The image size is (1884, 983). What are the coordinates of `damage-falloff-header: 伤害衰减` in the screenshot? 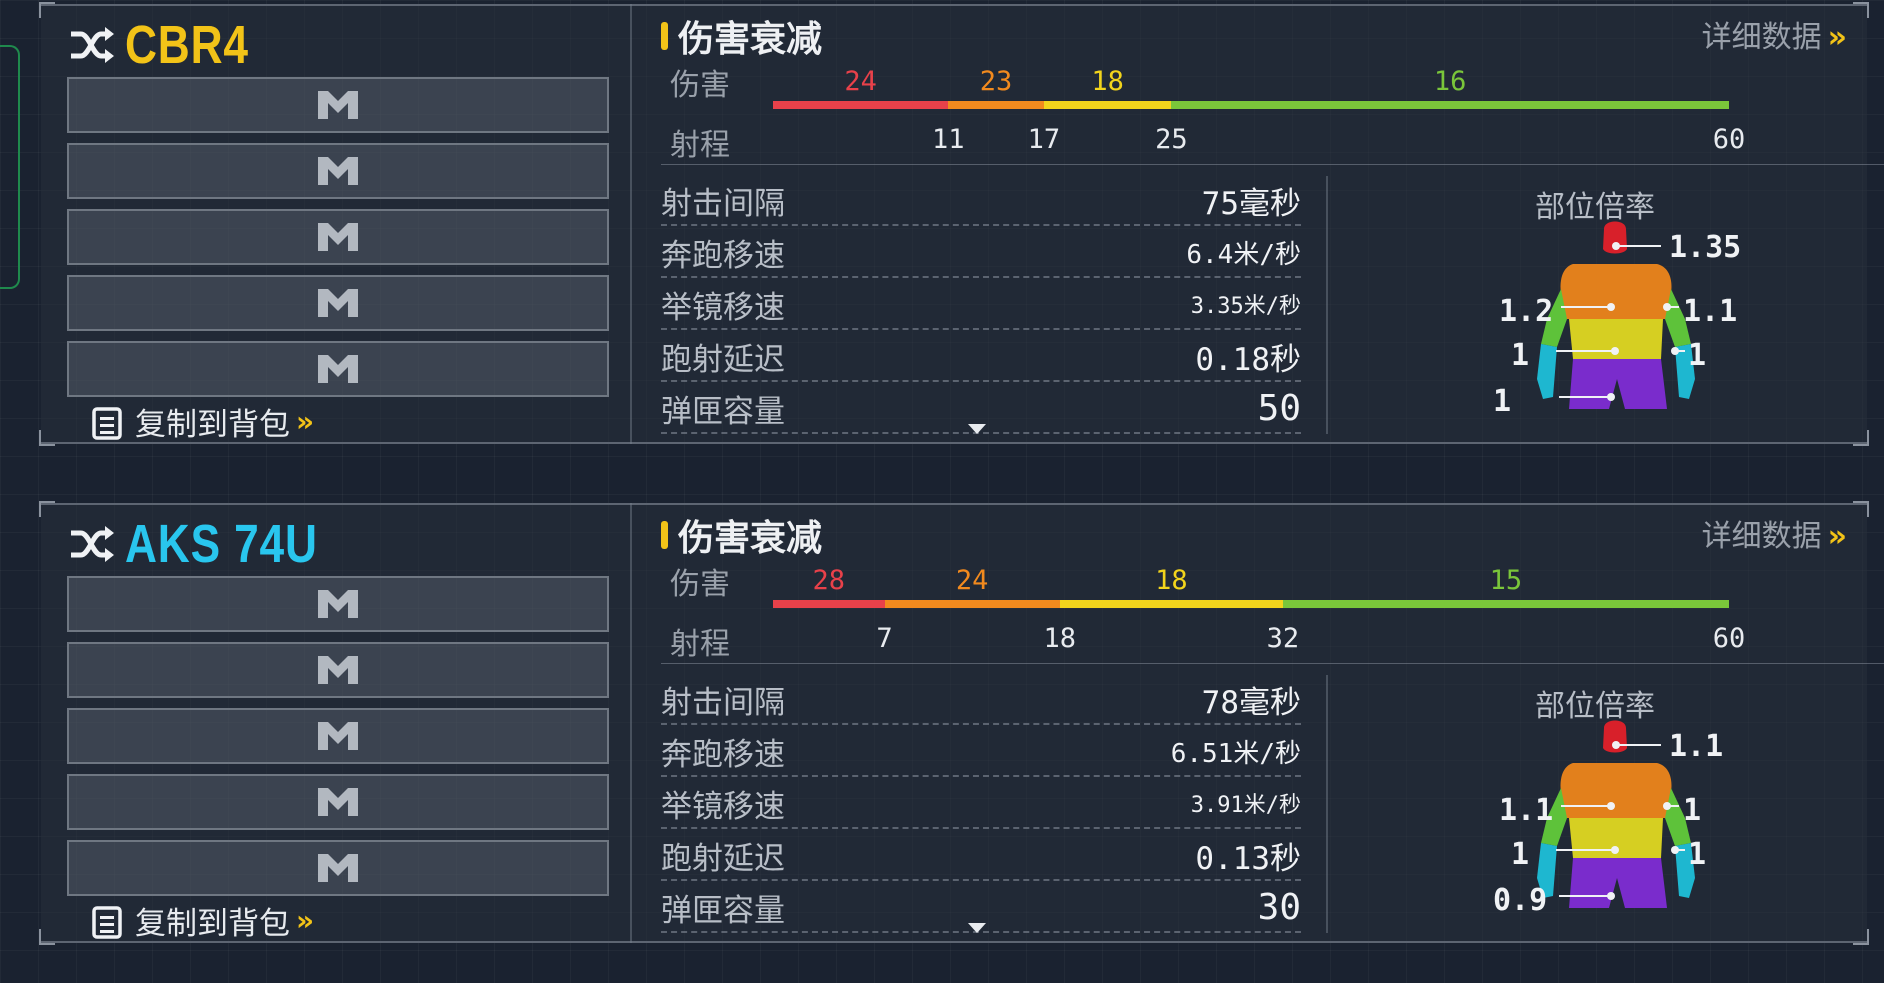 It's located at (741, 535).